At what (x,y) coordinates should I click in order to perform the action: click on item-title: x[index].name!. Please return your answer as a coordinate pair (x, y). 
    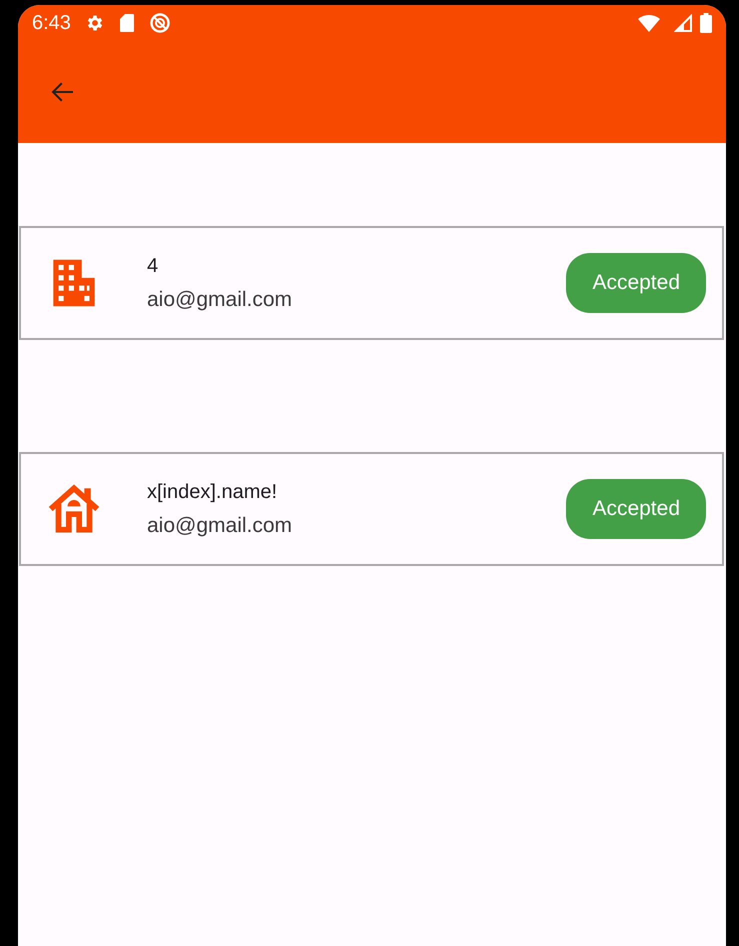
    Looking at the image, I should click on (212, 492).